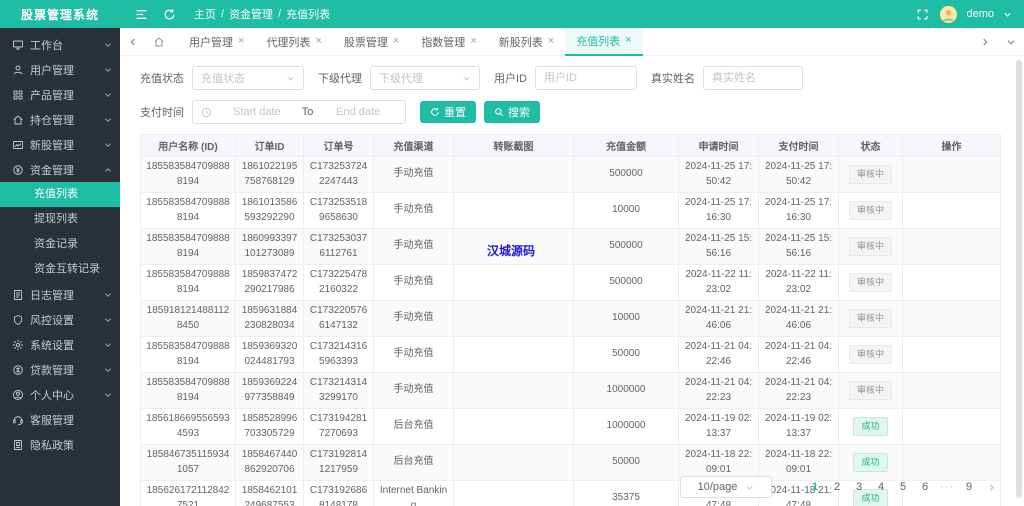 The image size is (1024, 506). What do you see at coordinates (513, 145) in the screenshot?
I see `column-header: 转账截图` at bounding box center [513, 145].